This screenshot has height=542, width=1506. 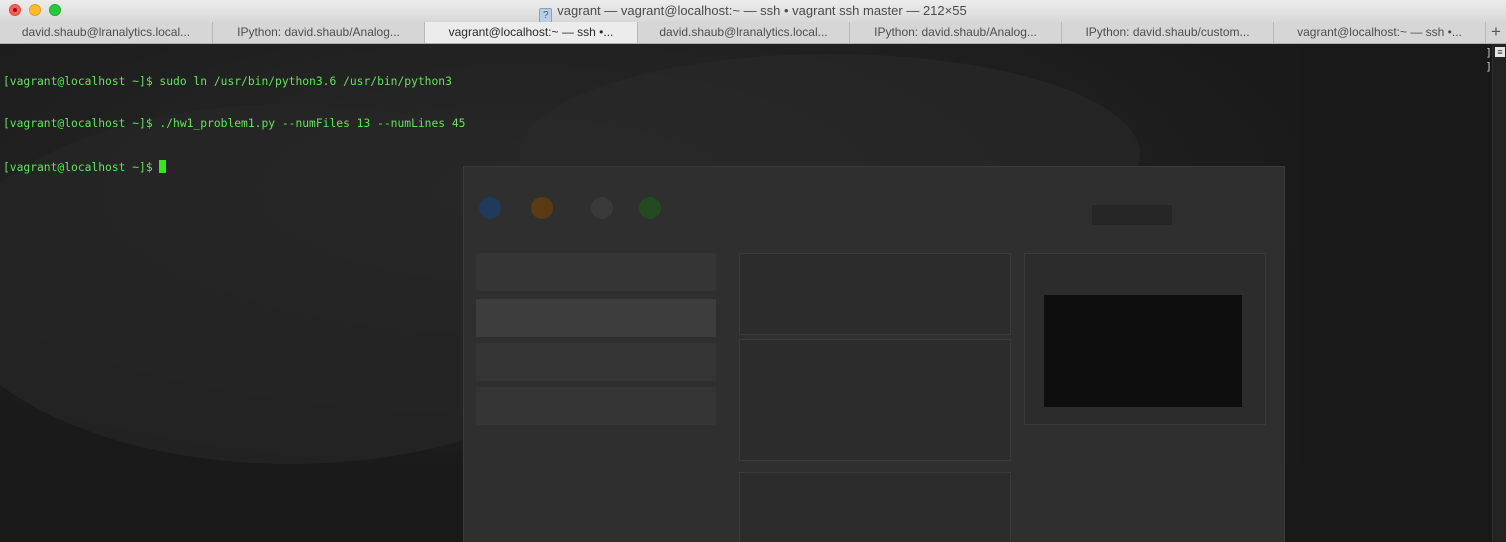 I want to click on terminal-prompt: [vagrant@localhost ~]$, so click(x=81, y=168).